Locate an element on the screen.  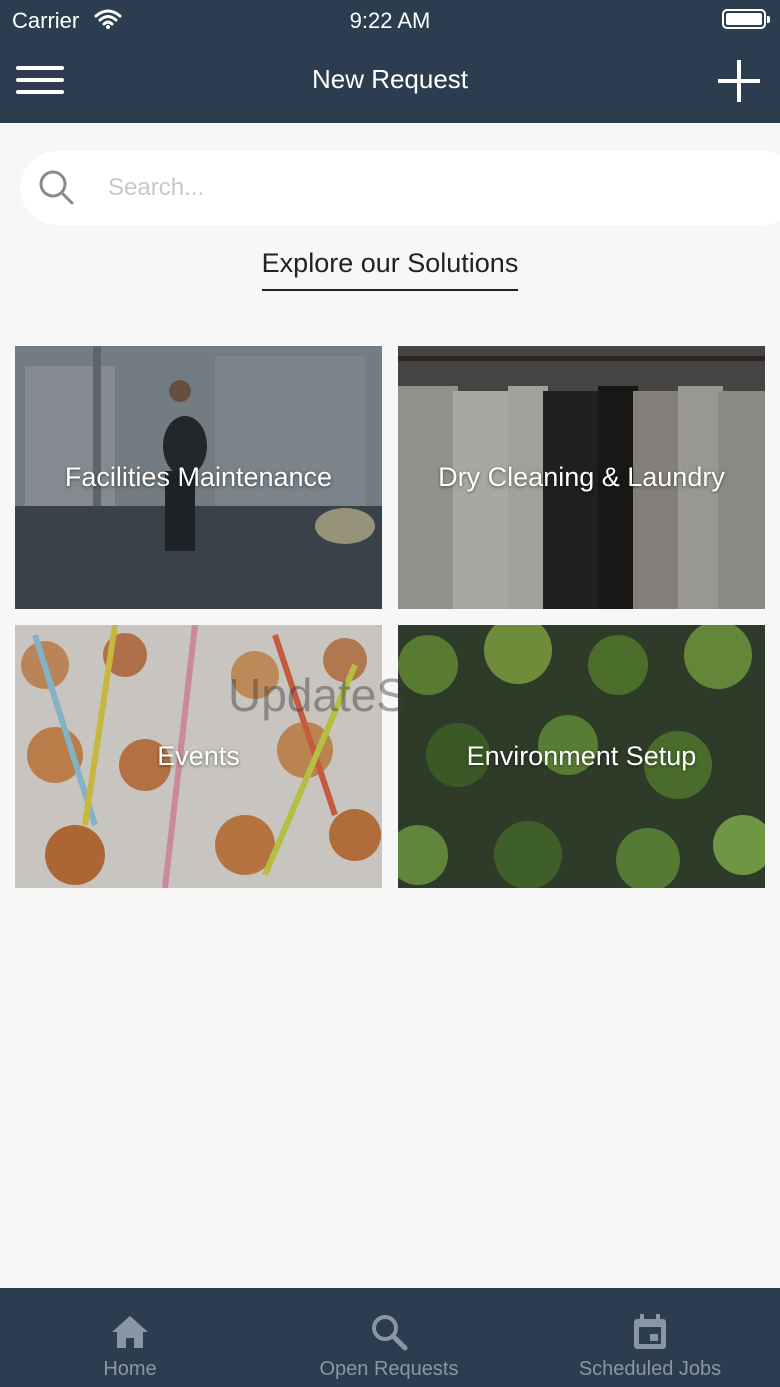
status-time: 9:22 AM is located at coordinates (390, 20).